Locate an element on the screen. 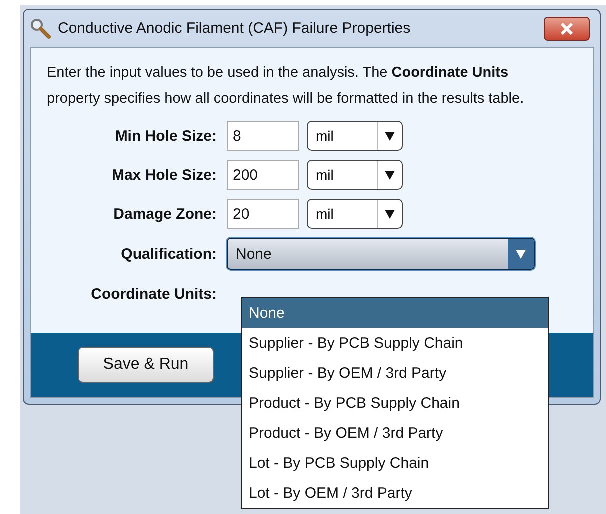 The height and width of the screenshot is (514, 606). dropdown-option: Product - By OEM / 3rd Party is located at coordinates (395, 433).